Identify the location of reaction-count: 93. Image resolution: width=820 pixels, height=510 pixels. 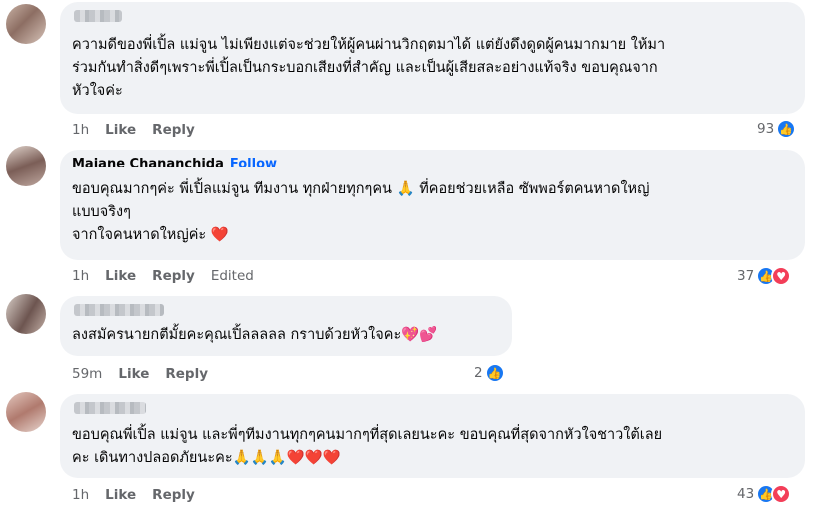
(766, 129).